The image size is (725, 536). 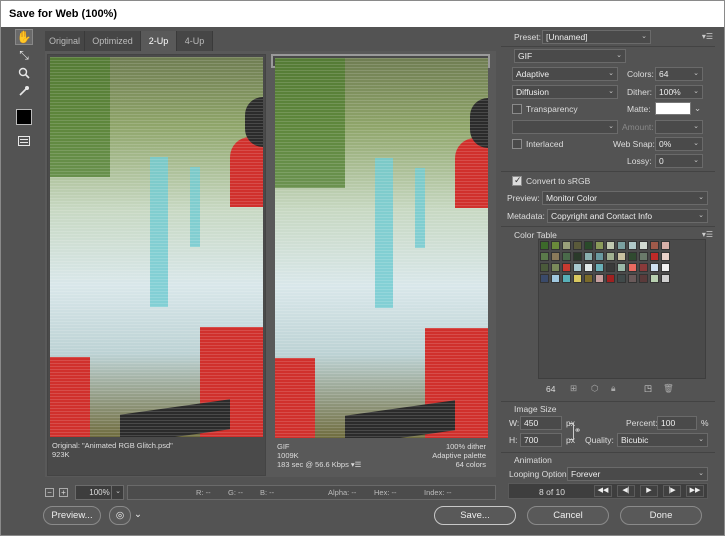 What do you see at coordinates (661, 515) in the screenshot?
I see `done-button: Done` at bounding box center [661, 515].